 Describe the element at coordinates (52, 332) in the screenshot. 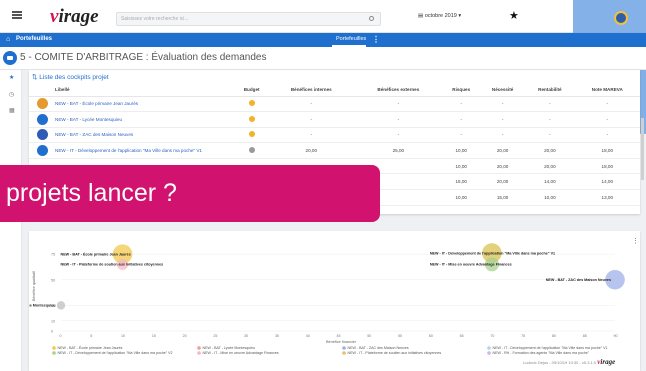

I see `y-tick-label: 0` at that location.